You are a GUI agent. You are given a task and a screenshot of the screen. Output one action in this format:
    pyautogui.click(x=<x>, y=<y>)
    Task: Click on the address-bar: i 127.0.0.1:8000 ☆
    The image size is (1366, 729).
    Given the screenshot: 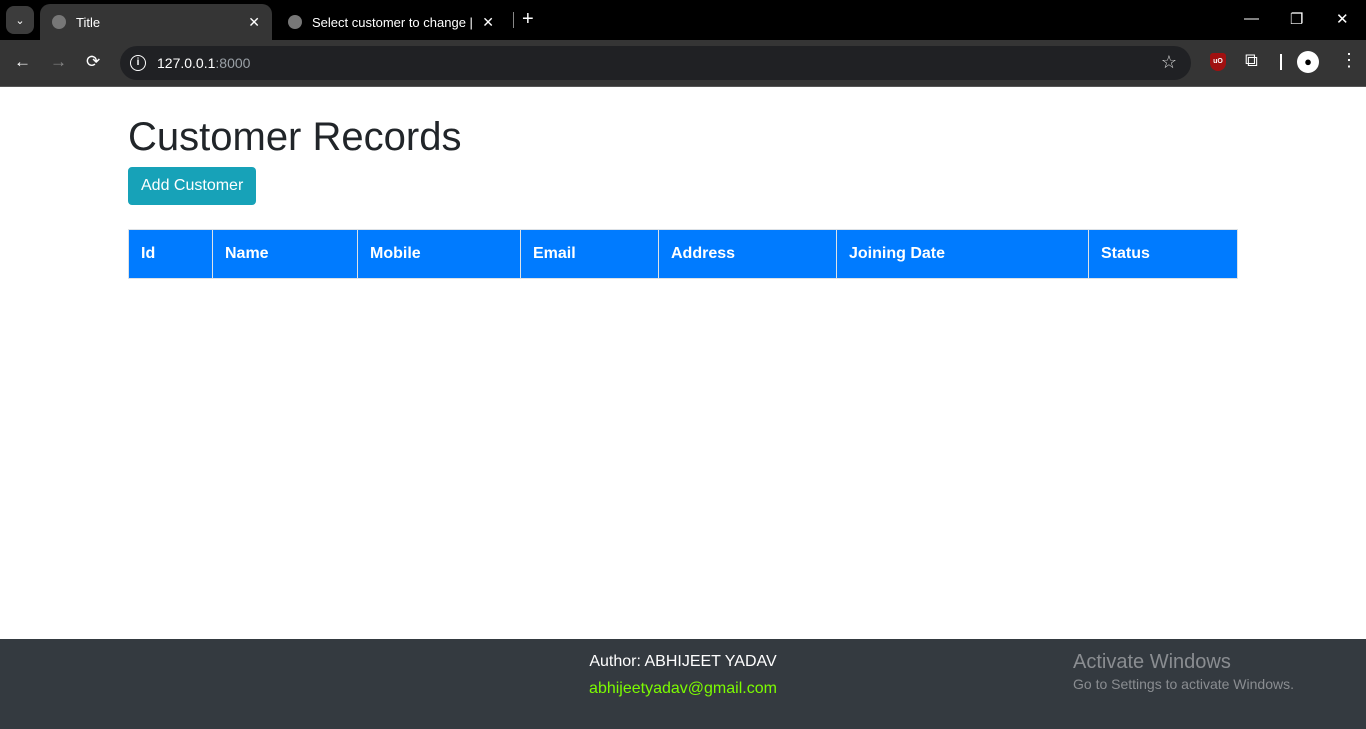 What is the action you would take?
    pyautogui.click(x=655, y=63)
    